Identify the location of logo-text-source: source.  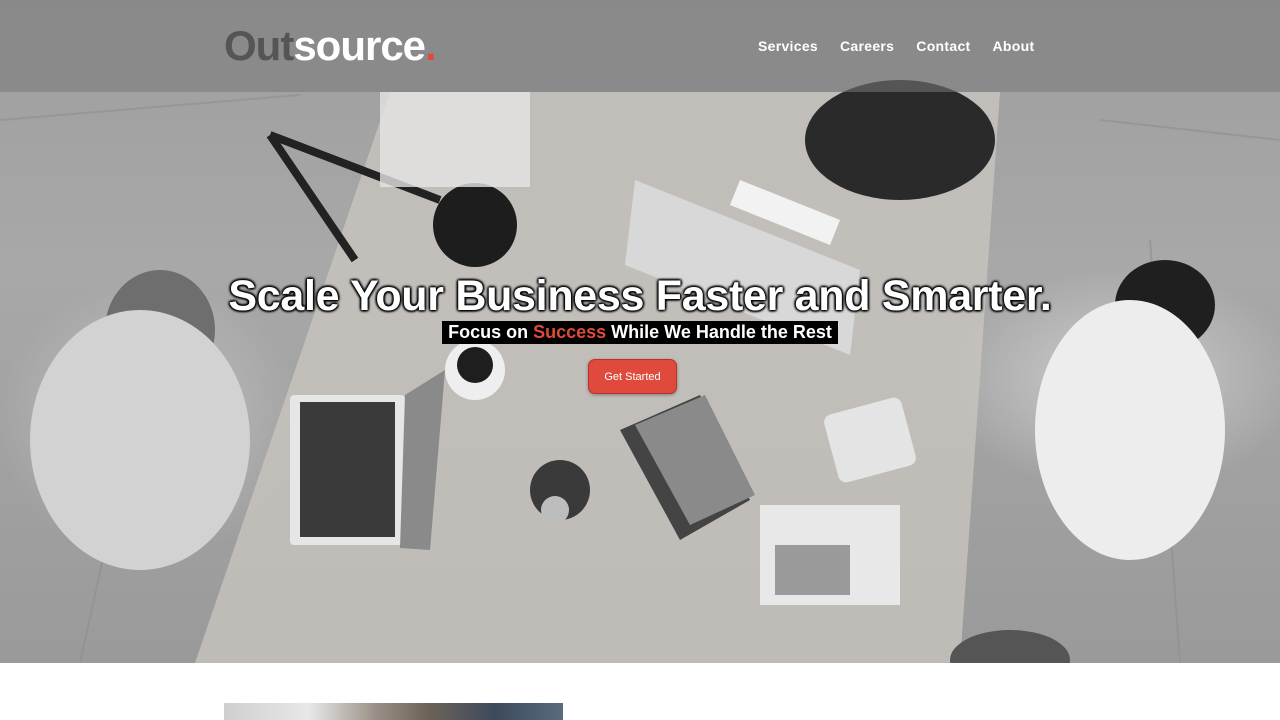
(359, 45).